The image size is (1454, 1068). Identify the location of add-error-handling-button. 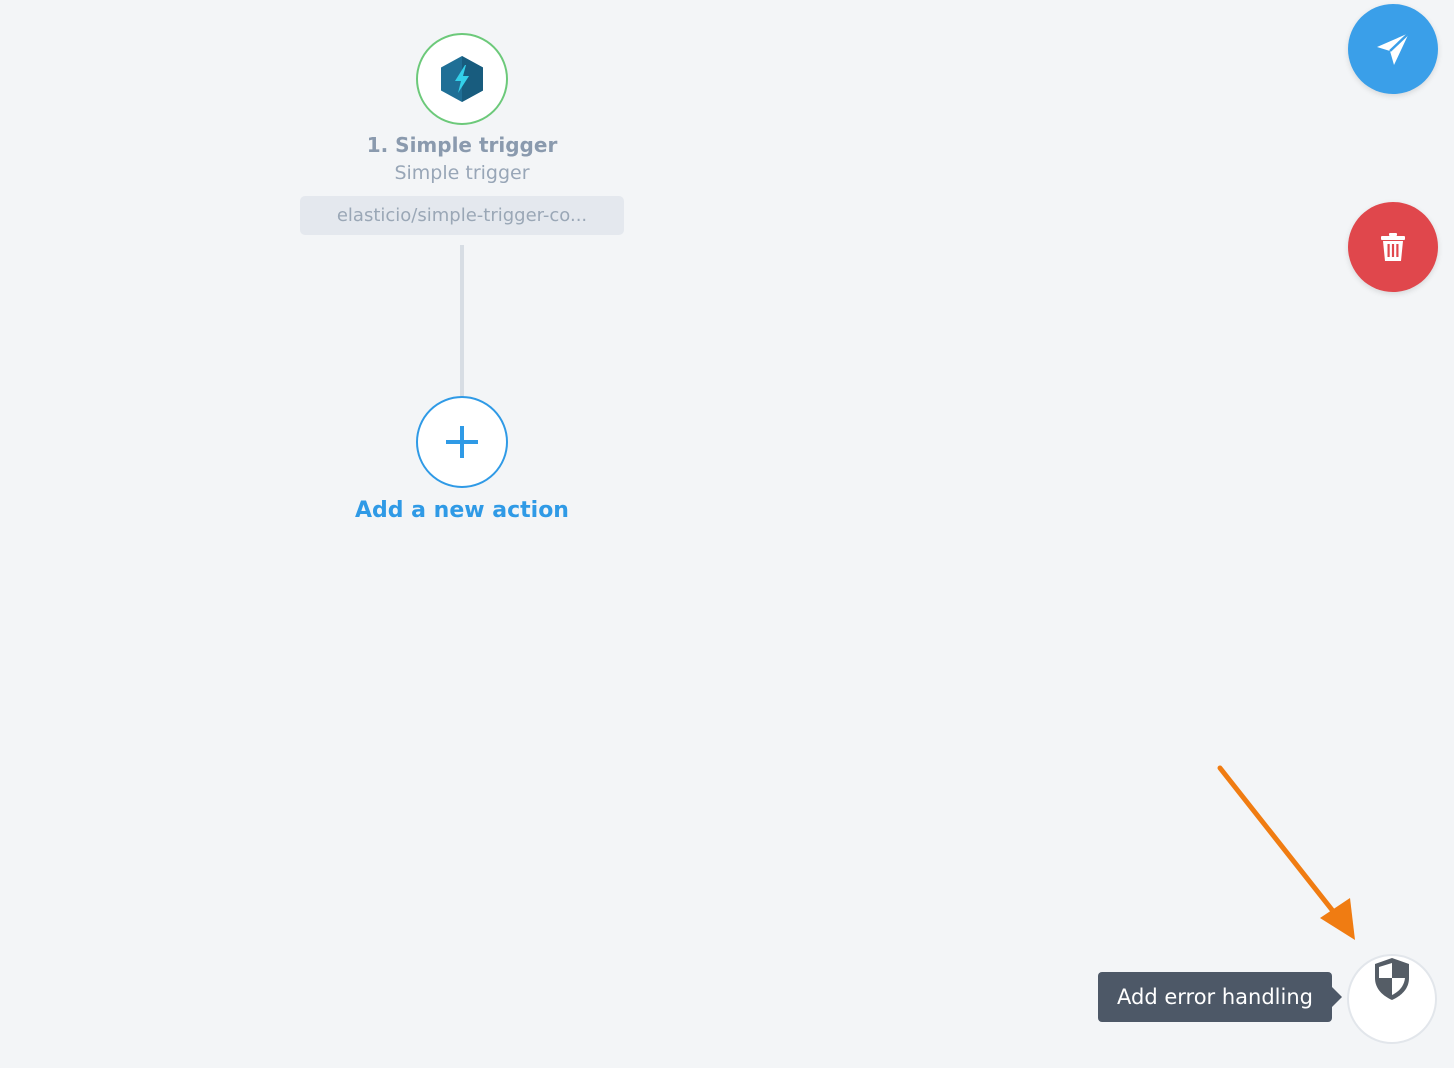
(1392, 999).